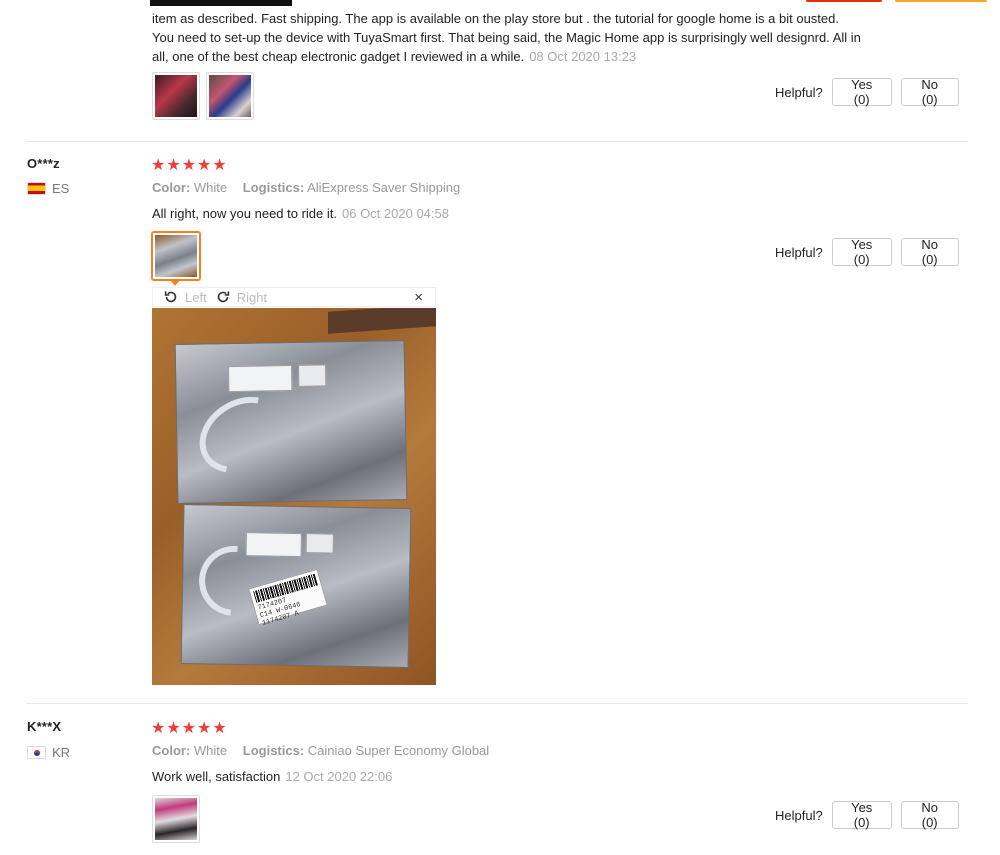 The image size is (1000, 855). Describe the element at coordinates (418, 297) in the screenshot. I see `close-viewer-button: ×` at that location.